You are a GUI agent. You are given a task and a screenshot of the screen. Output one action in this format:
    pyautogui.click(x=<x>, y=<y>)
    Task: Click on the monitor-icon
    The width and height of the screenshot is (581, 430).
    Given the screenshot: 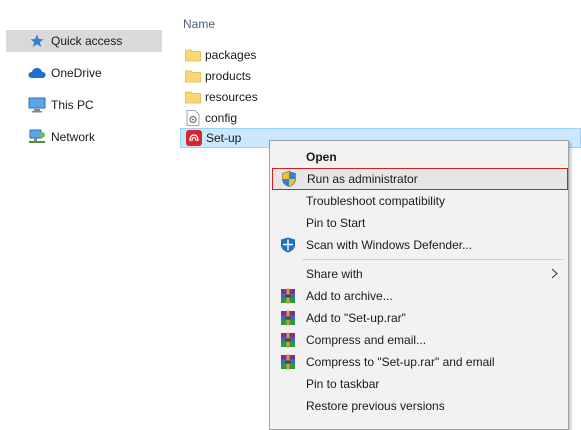 What is the action you would take?
    pyautogui.click(x=37, y=105)
    